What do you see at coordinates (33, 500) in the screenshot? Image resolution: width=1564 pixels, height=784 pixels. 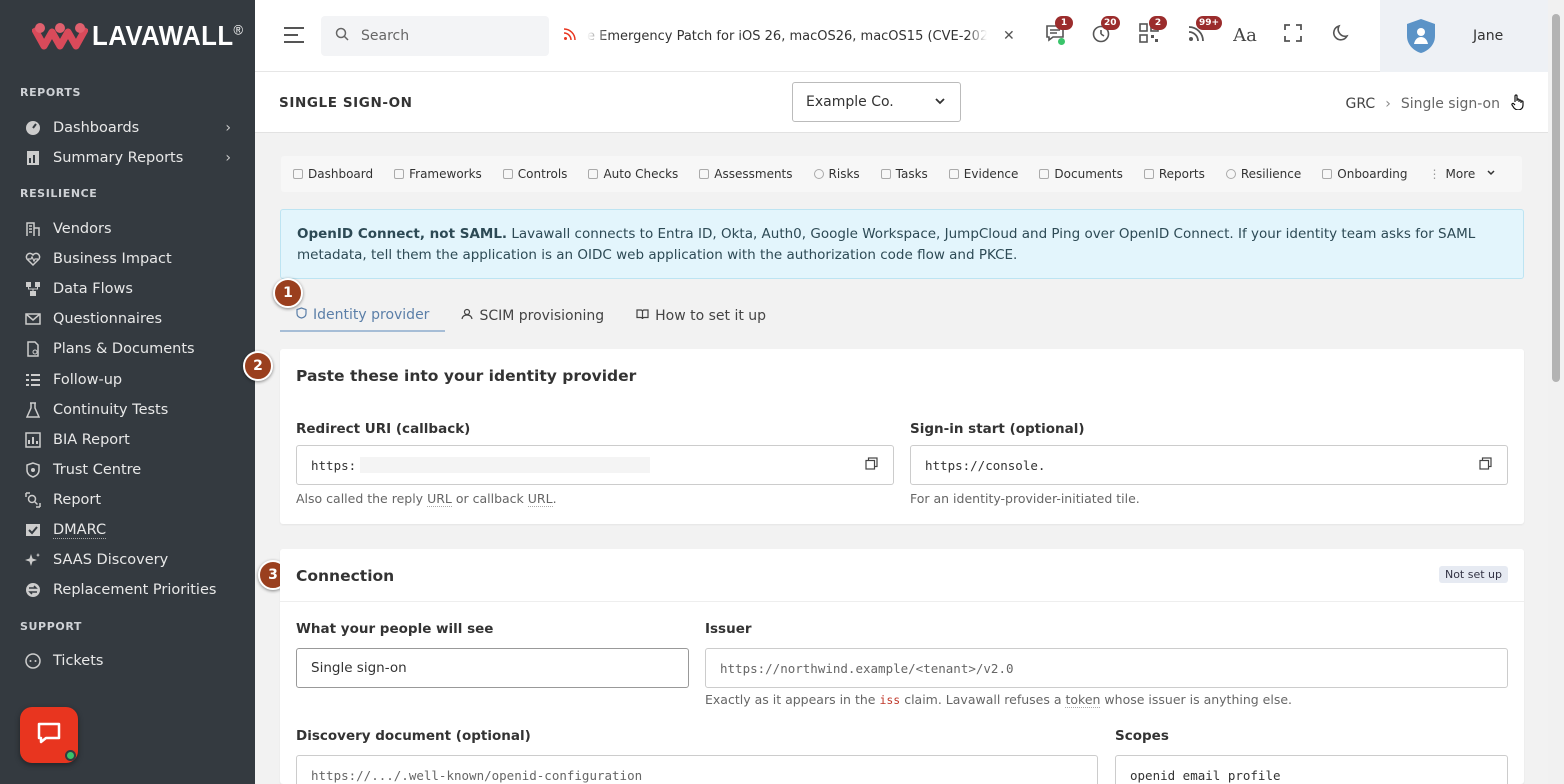 I see `search-report-icon` at bounding box center [33, 500].